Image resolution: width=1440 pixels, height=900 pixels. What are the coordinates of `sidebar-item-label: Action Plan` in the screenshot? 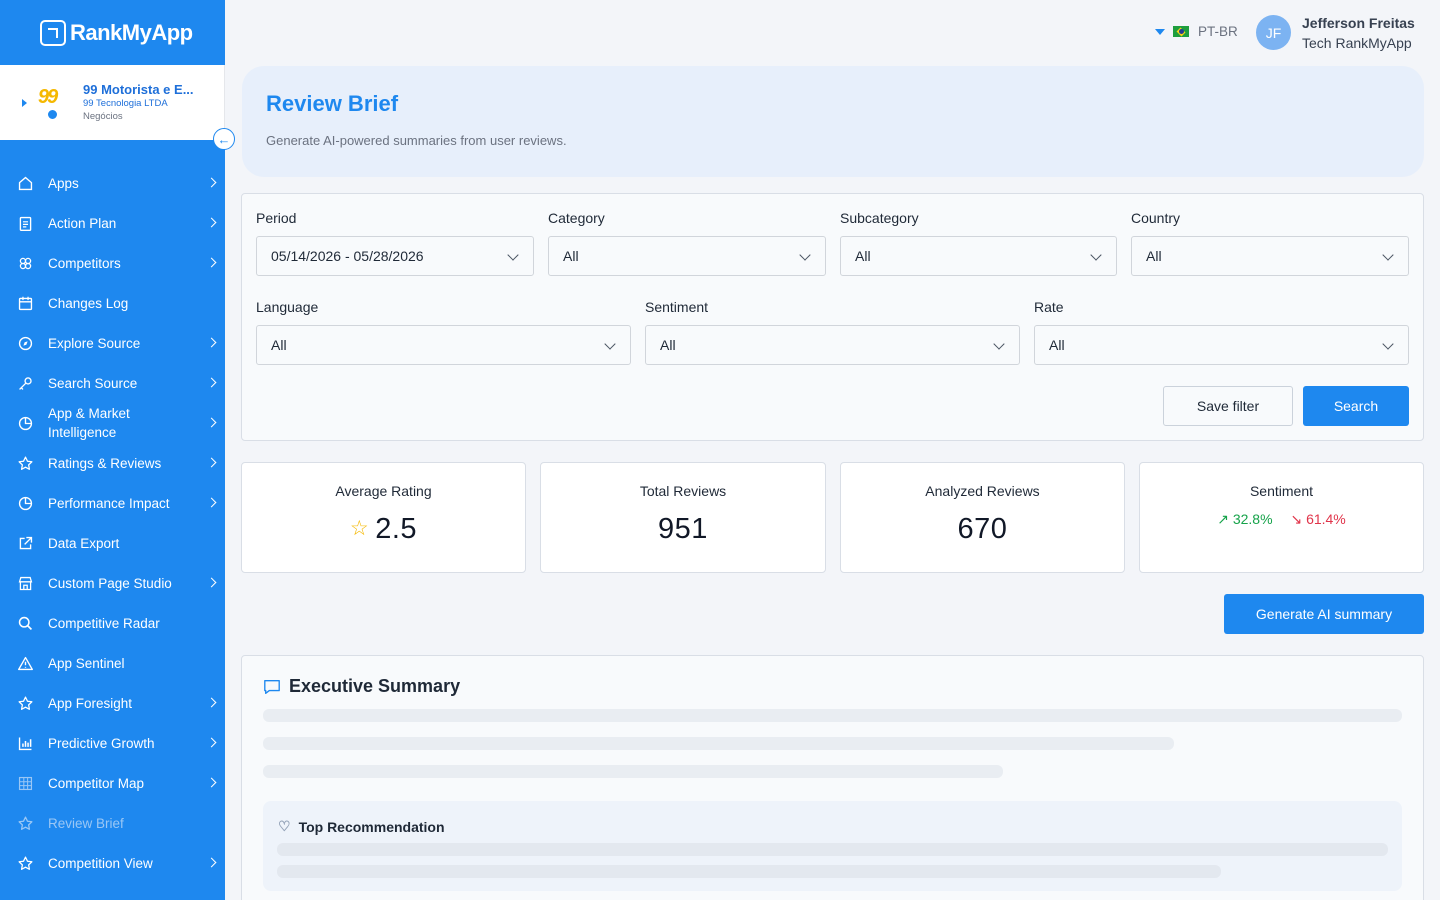 It's located at (82, 223).